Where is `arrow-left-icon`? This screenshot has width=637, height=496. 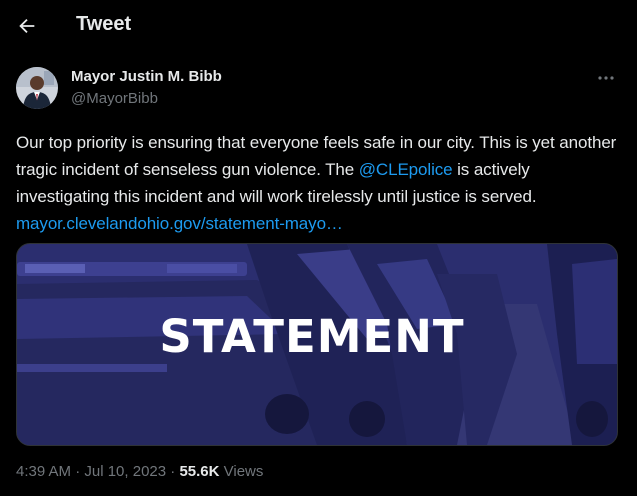 arrow-left-icon is located at coordinates (27, 26).